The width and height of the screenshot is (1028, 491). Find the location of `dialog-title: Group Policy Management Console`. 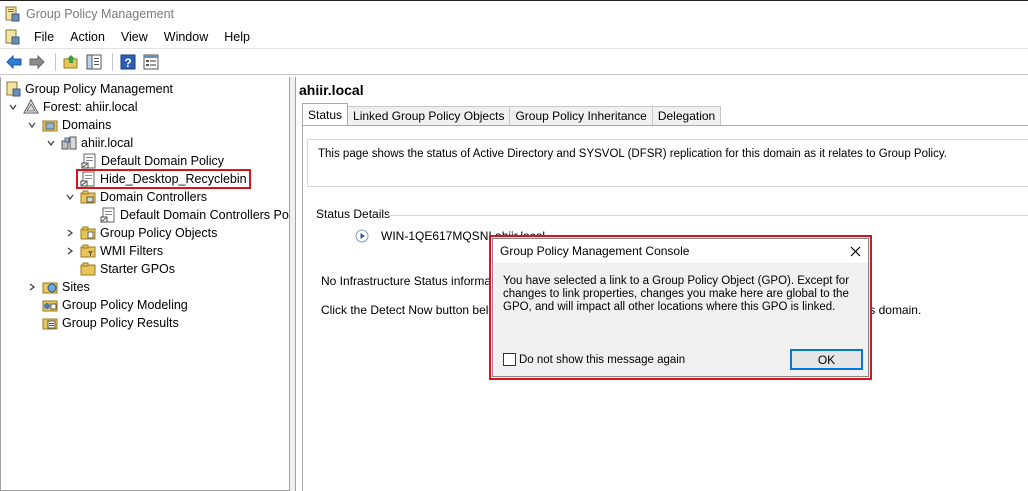

dialog-title: Group Policy Management Console is located at coordinates (595, 251).